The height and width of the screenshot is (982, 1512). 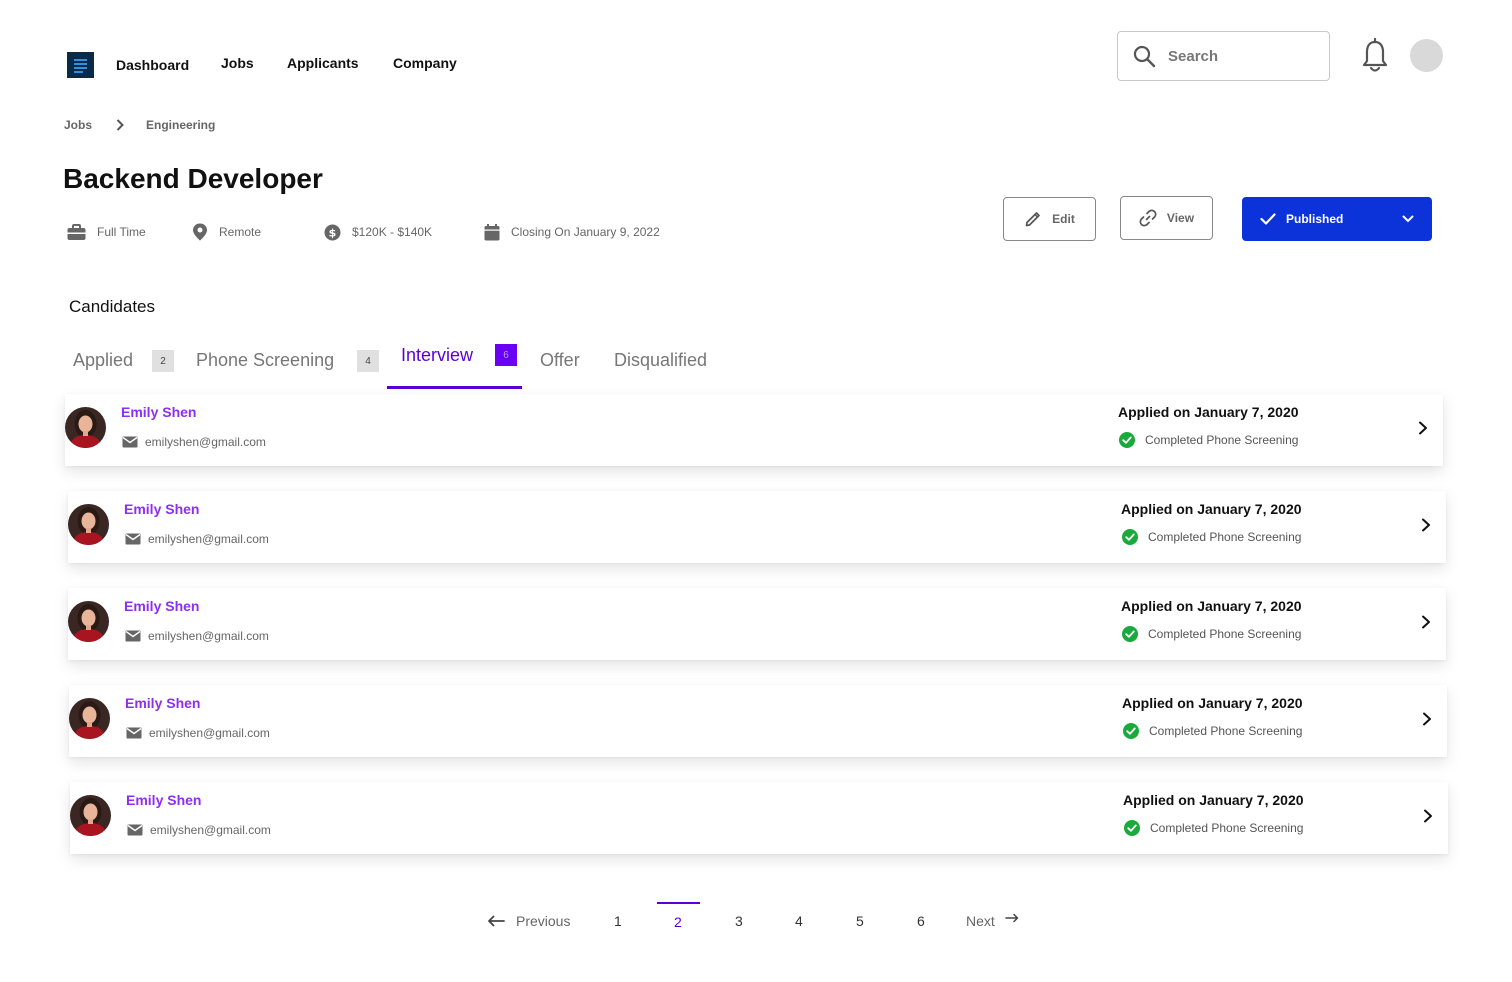 I want to click on job-closing: Closing On January 9, 2022, so click(x=572, y=232).